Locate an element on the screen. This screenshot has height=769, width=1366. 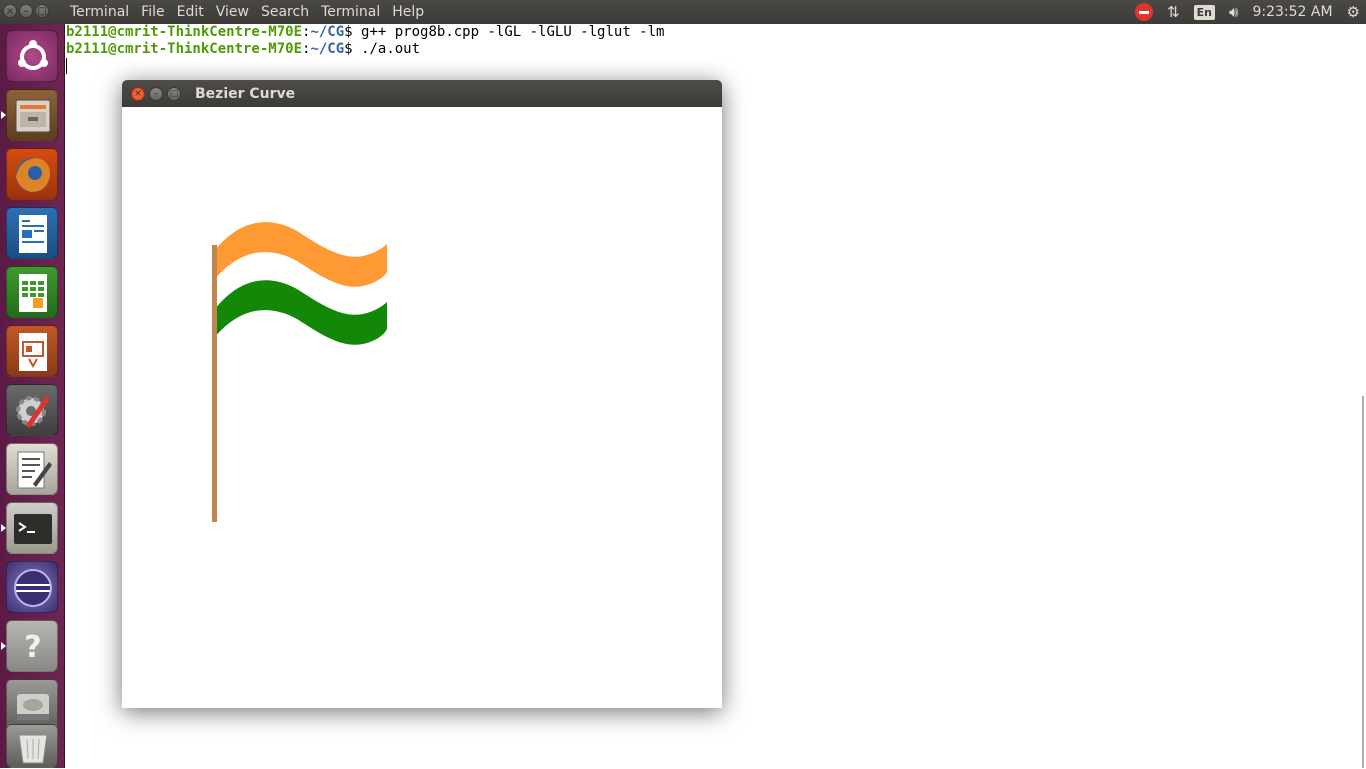
no-entry-icon is located at coordinates (1144, 12).